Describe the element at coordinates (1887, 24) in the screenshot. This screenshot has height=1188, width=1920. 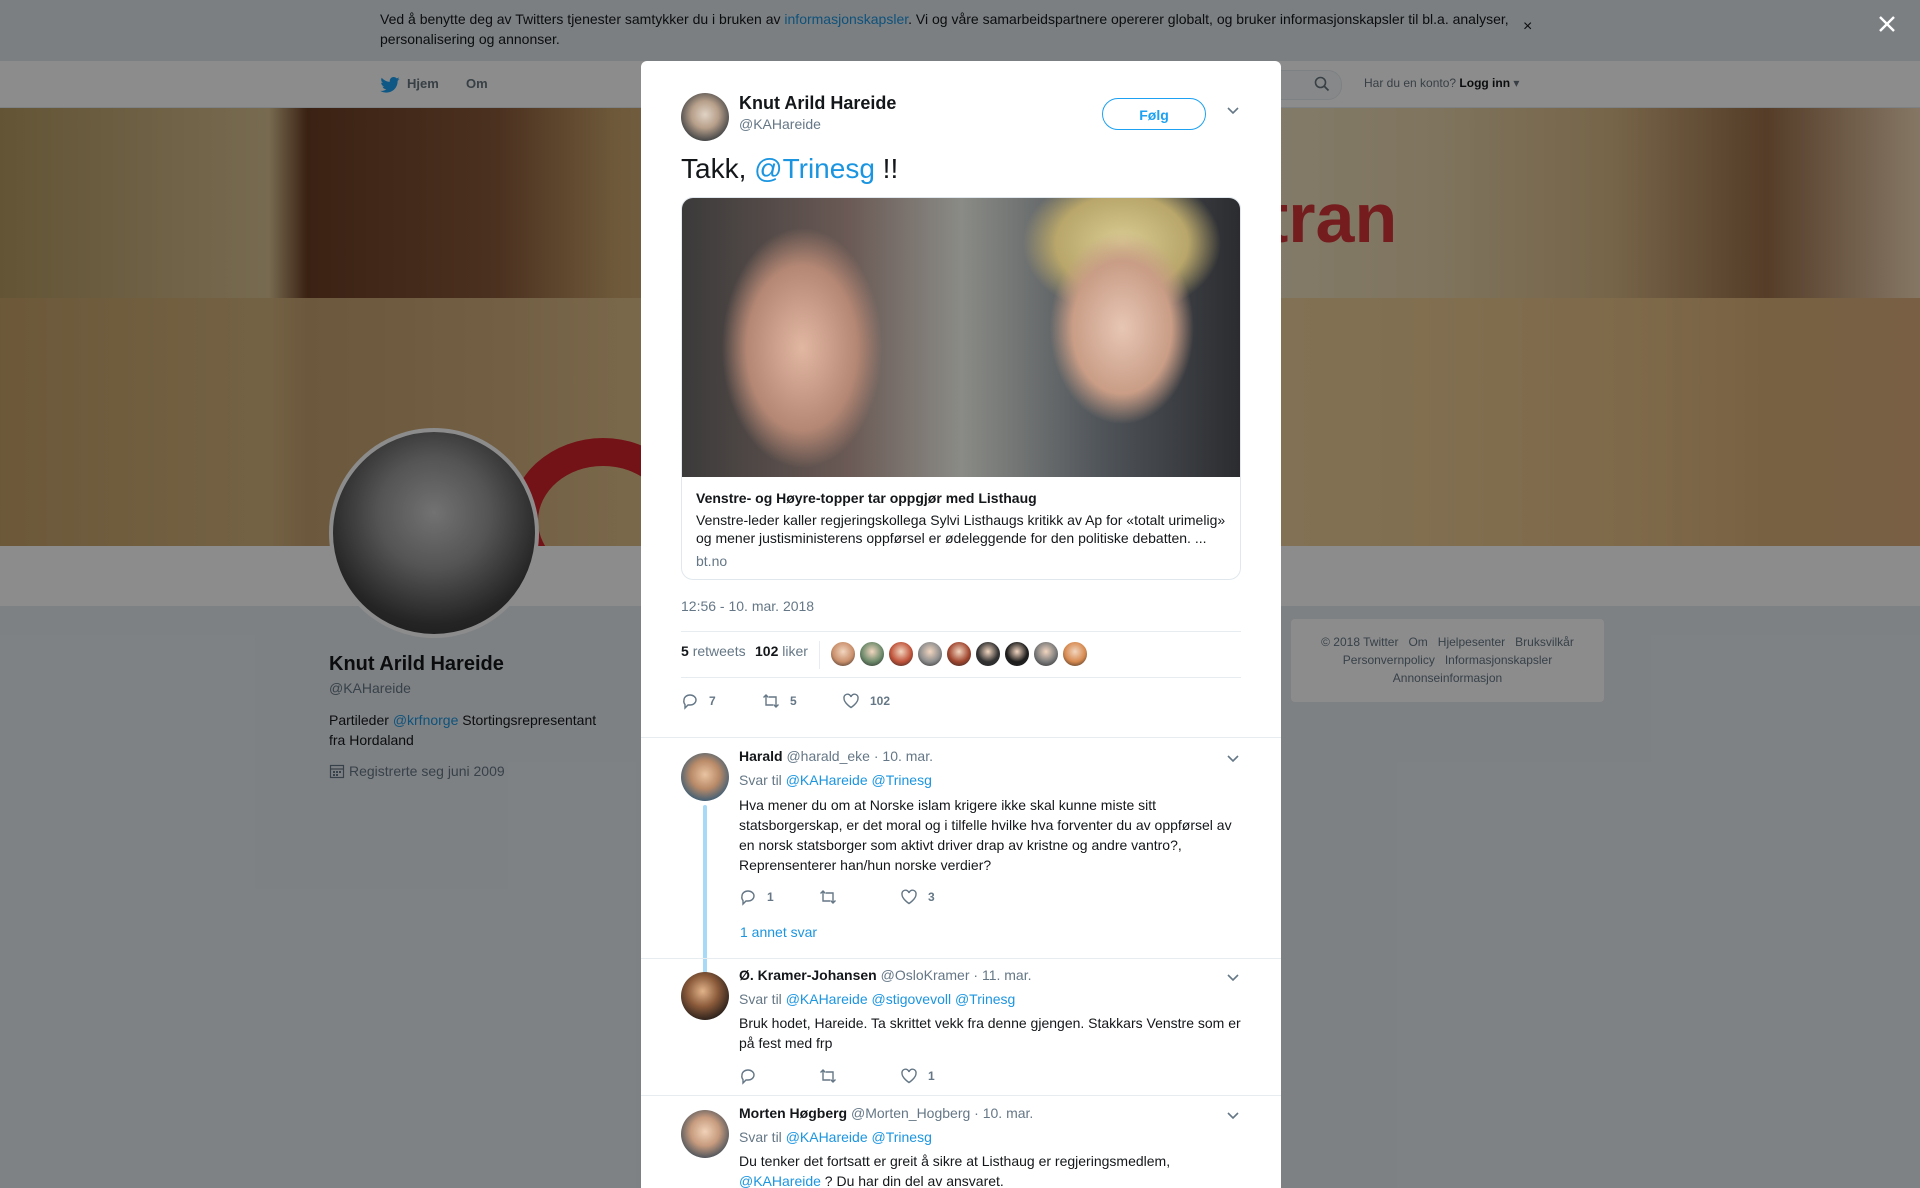
I see `close-icon` at that location.